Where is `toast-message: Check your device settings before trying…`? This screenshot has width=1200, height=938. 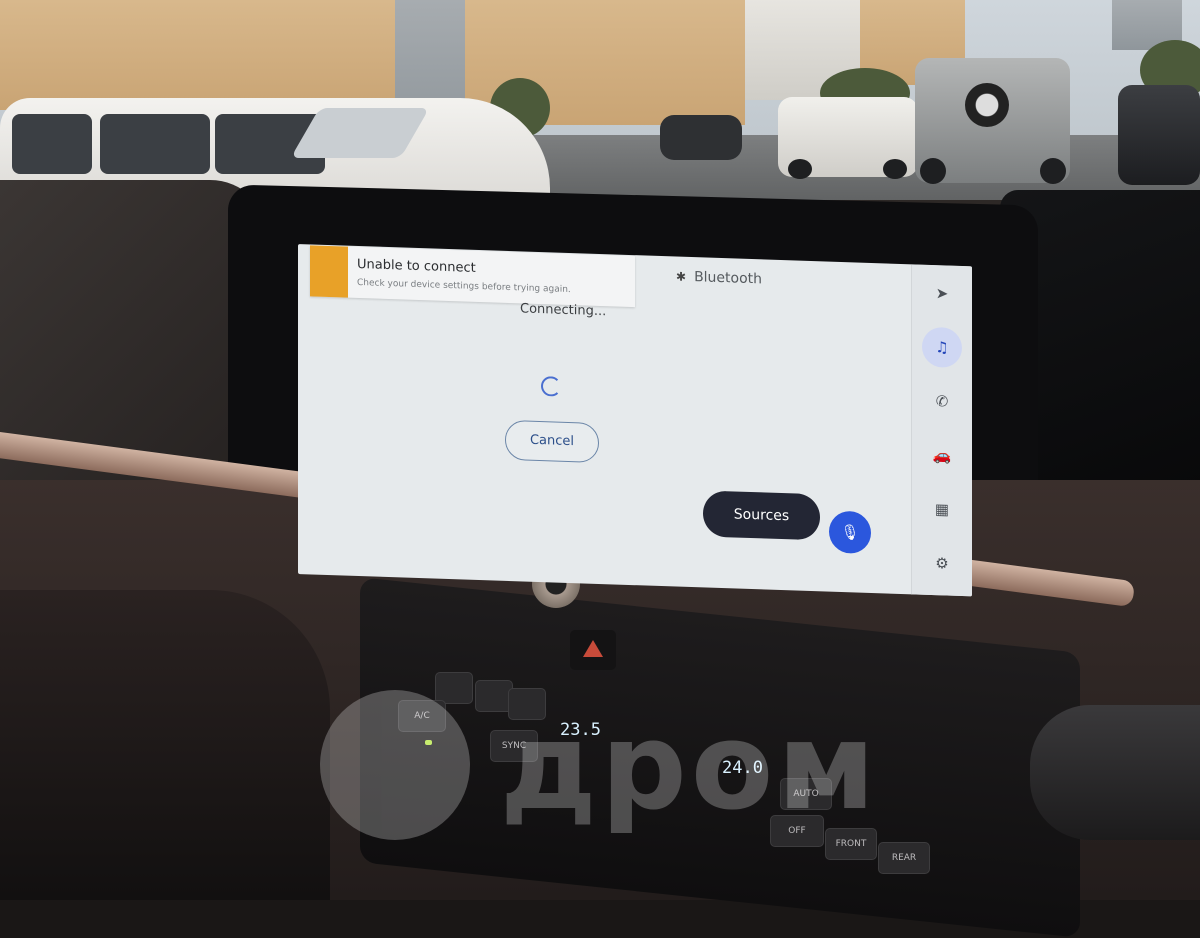 toast-message: Check your device settings before trying… is located at coordinates (464, 286).